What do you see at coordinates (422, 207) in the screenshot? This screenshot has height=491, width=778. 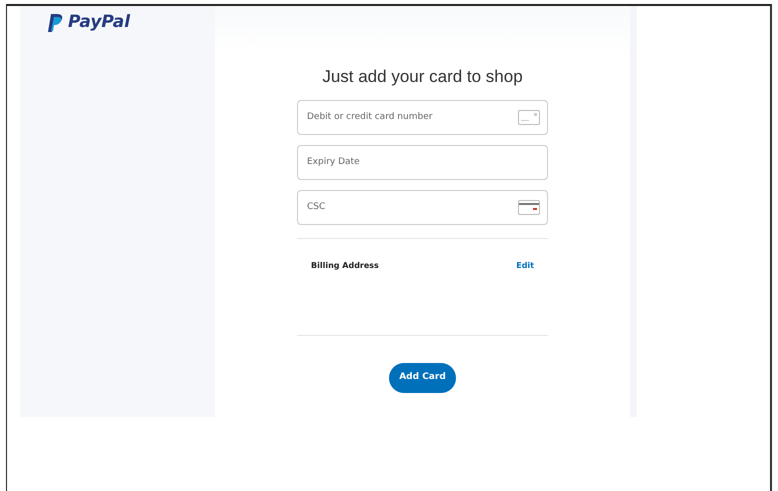 I see `text-field: CSC` at bounding box center [422, 207].